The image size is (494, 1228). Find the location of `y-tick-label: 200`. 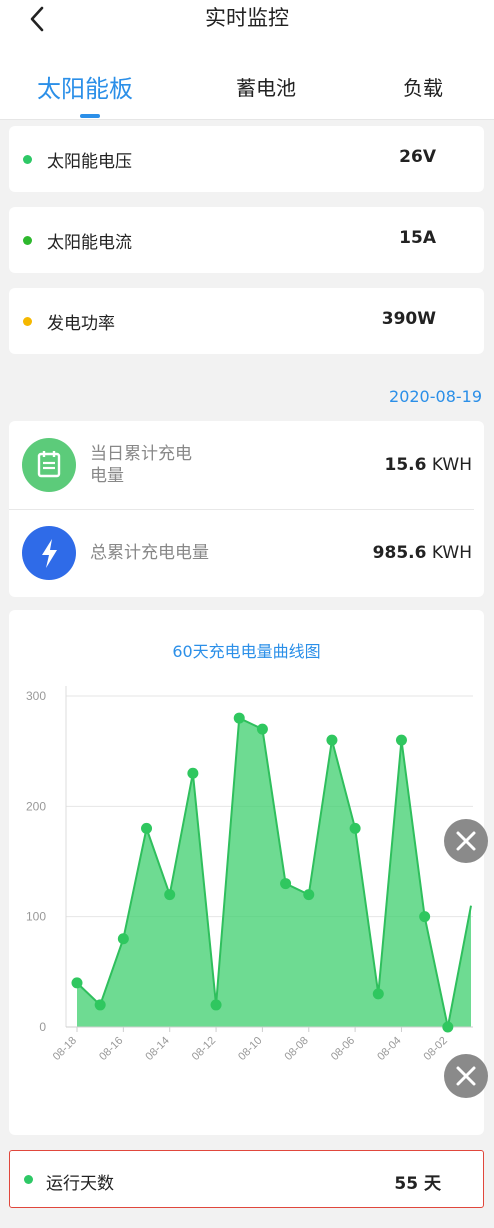

y-tick-label: 200 is located at coordinates (36, 806).